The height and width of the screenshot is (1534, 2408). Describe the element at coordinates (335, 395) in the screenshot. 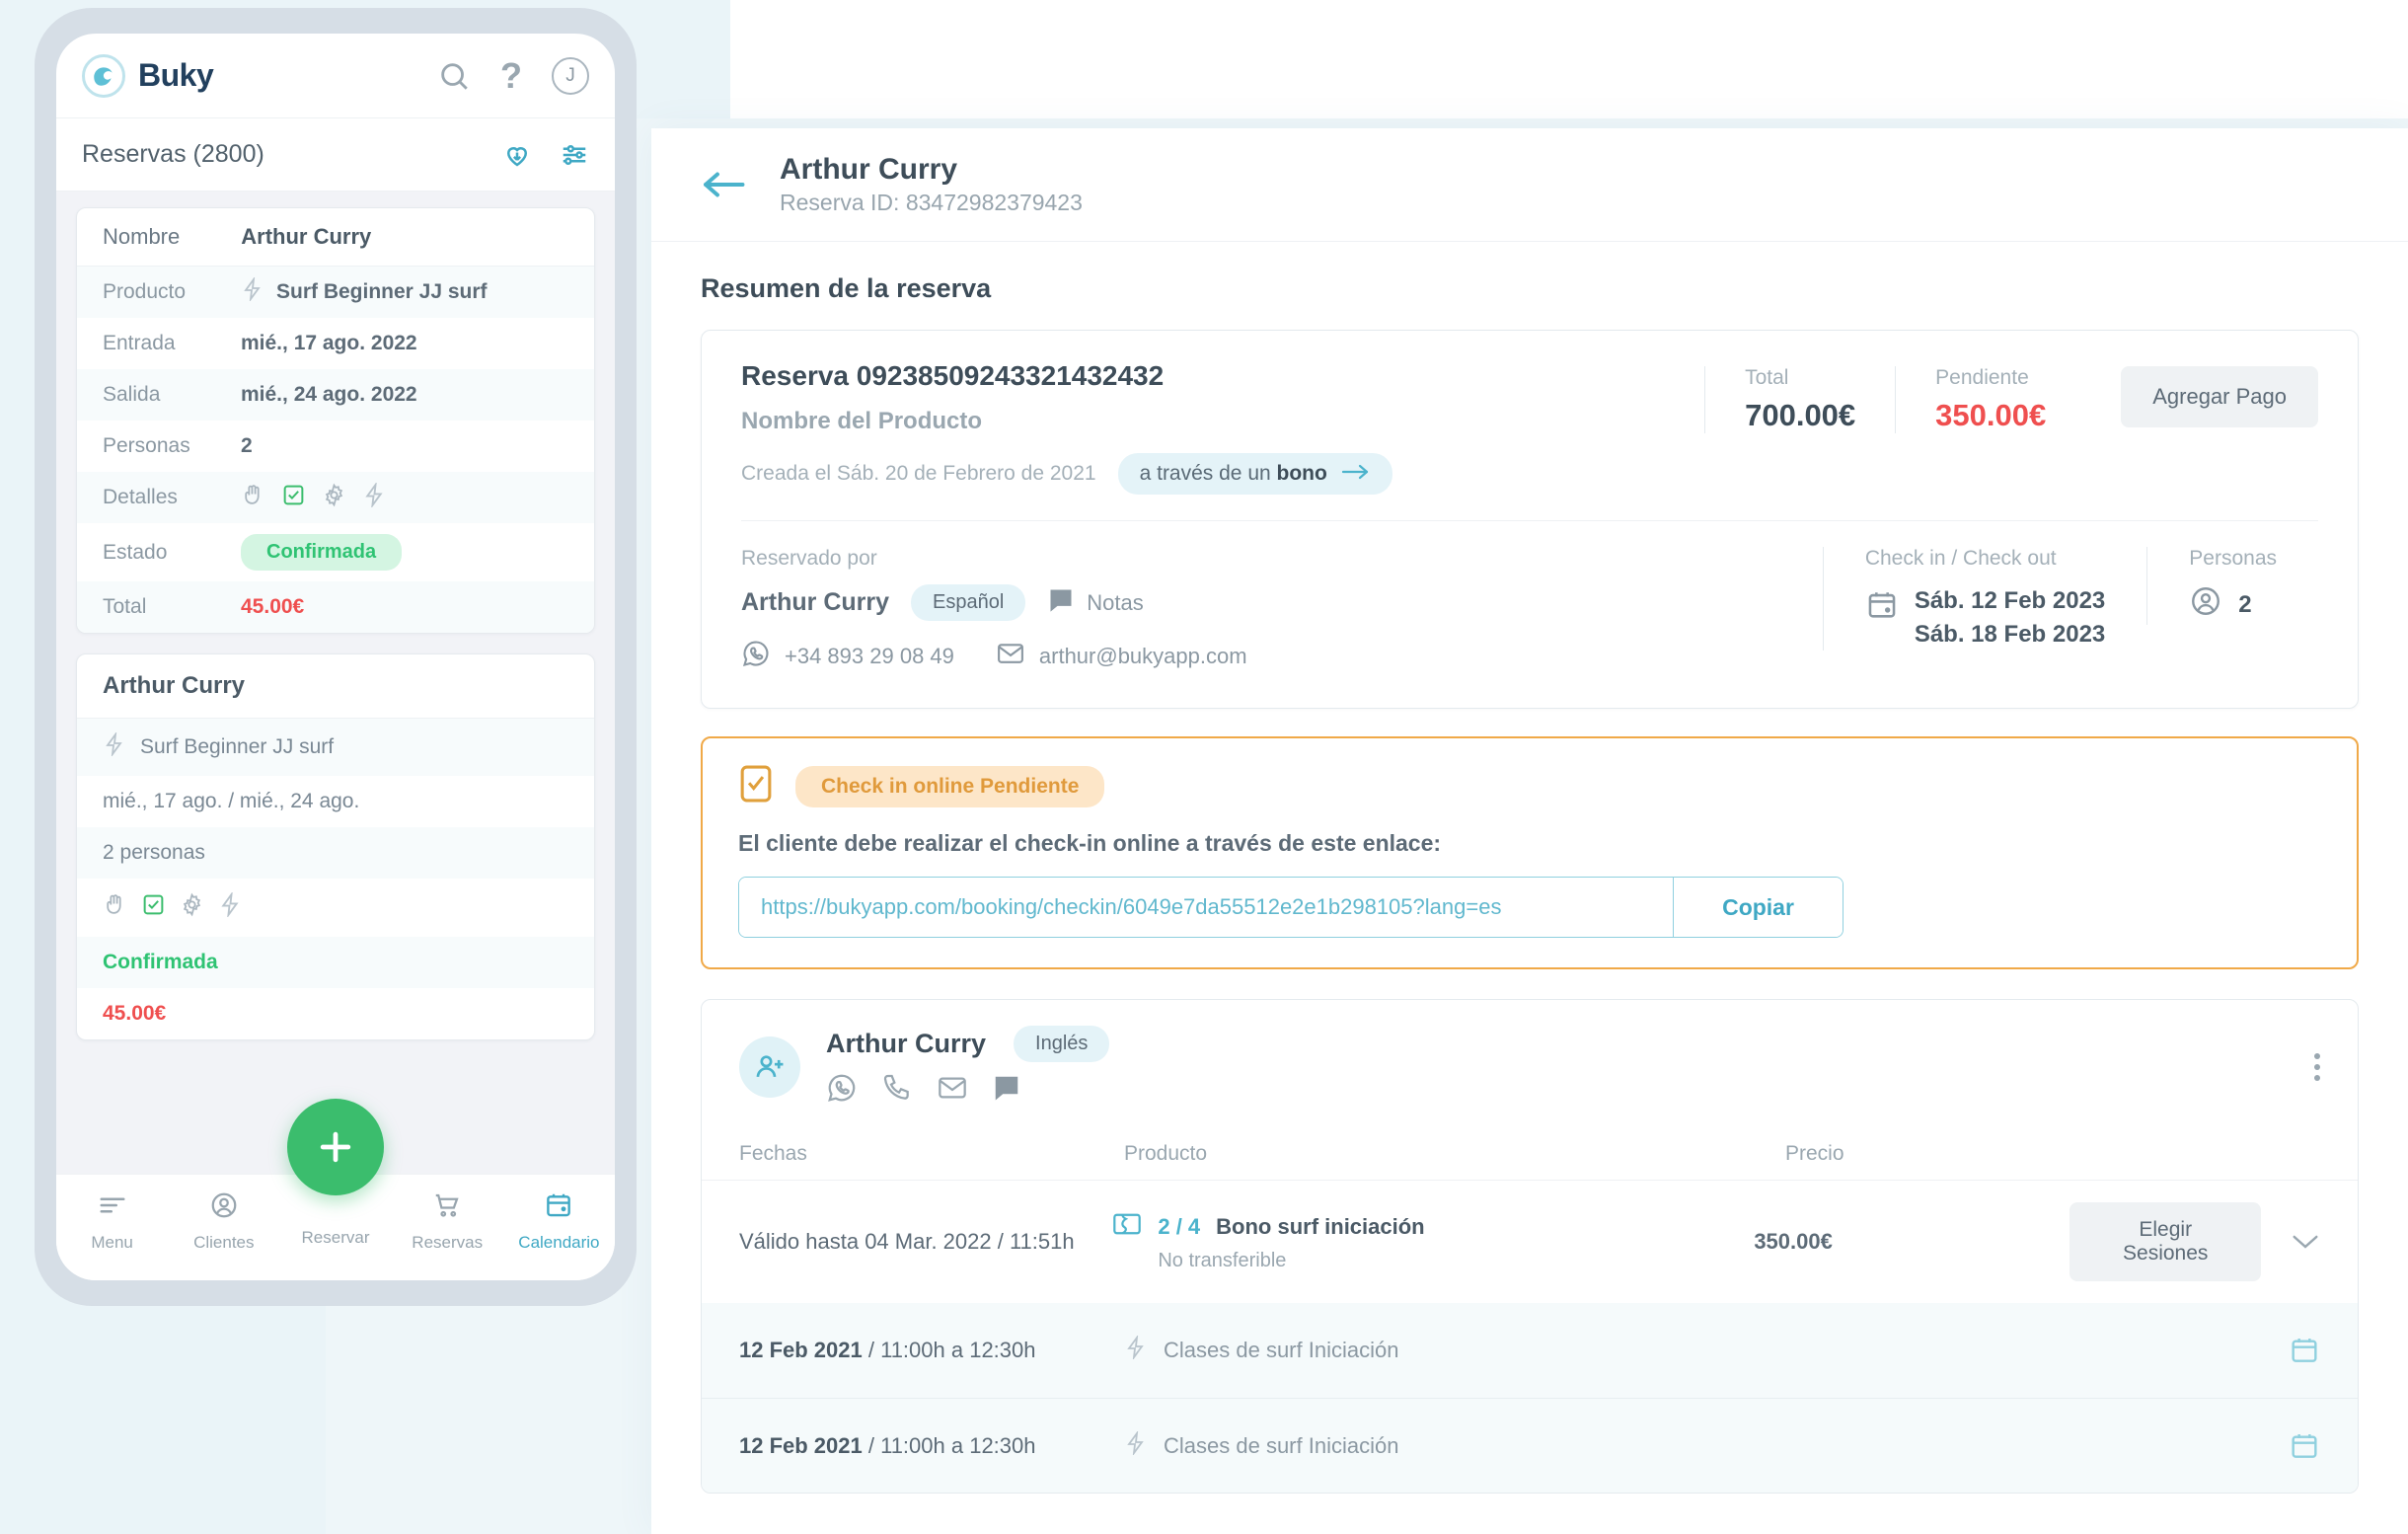

I see `table-row: Salida mié., 24 ago. 2022` at that location.